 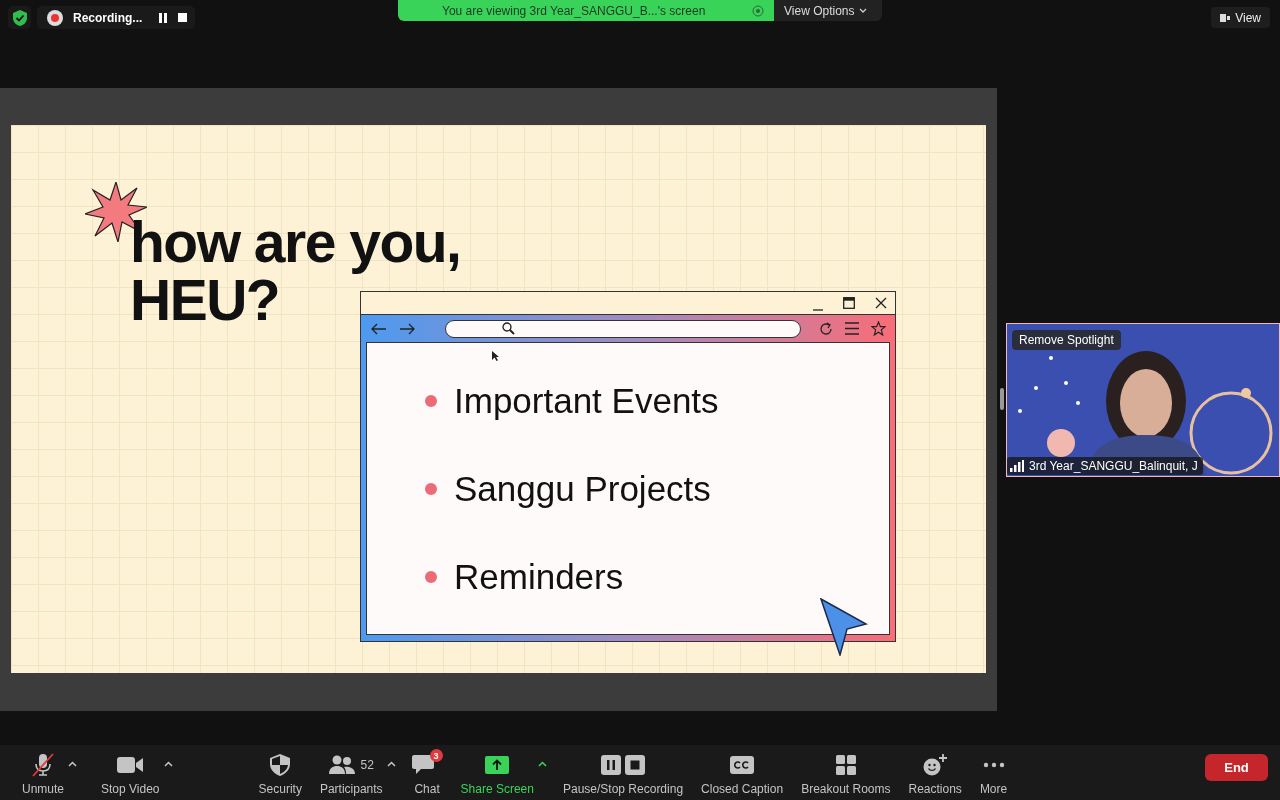 I want to click on signal-bars-icon, so click(x=1017, y=466).